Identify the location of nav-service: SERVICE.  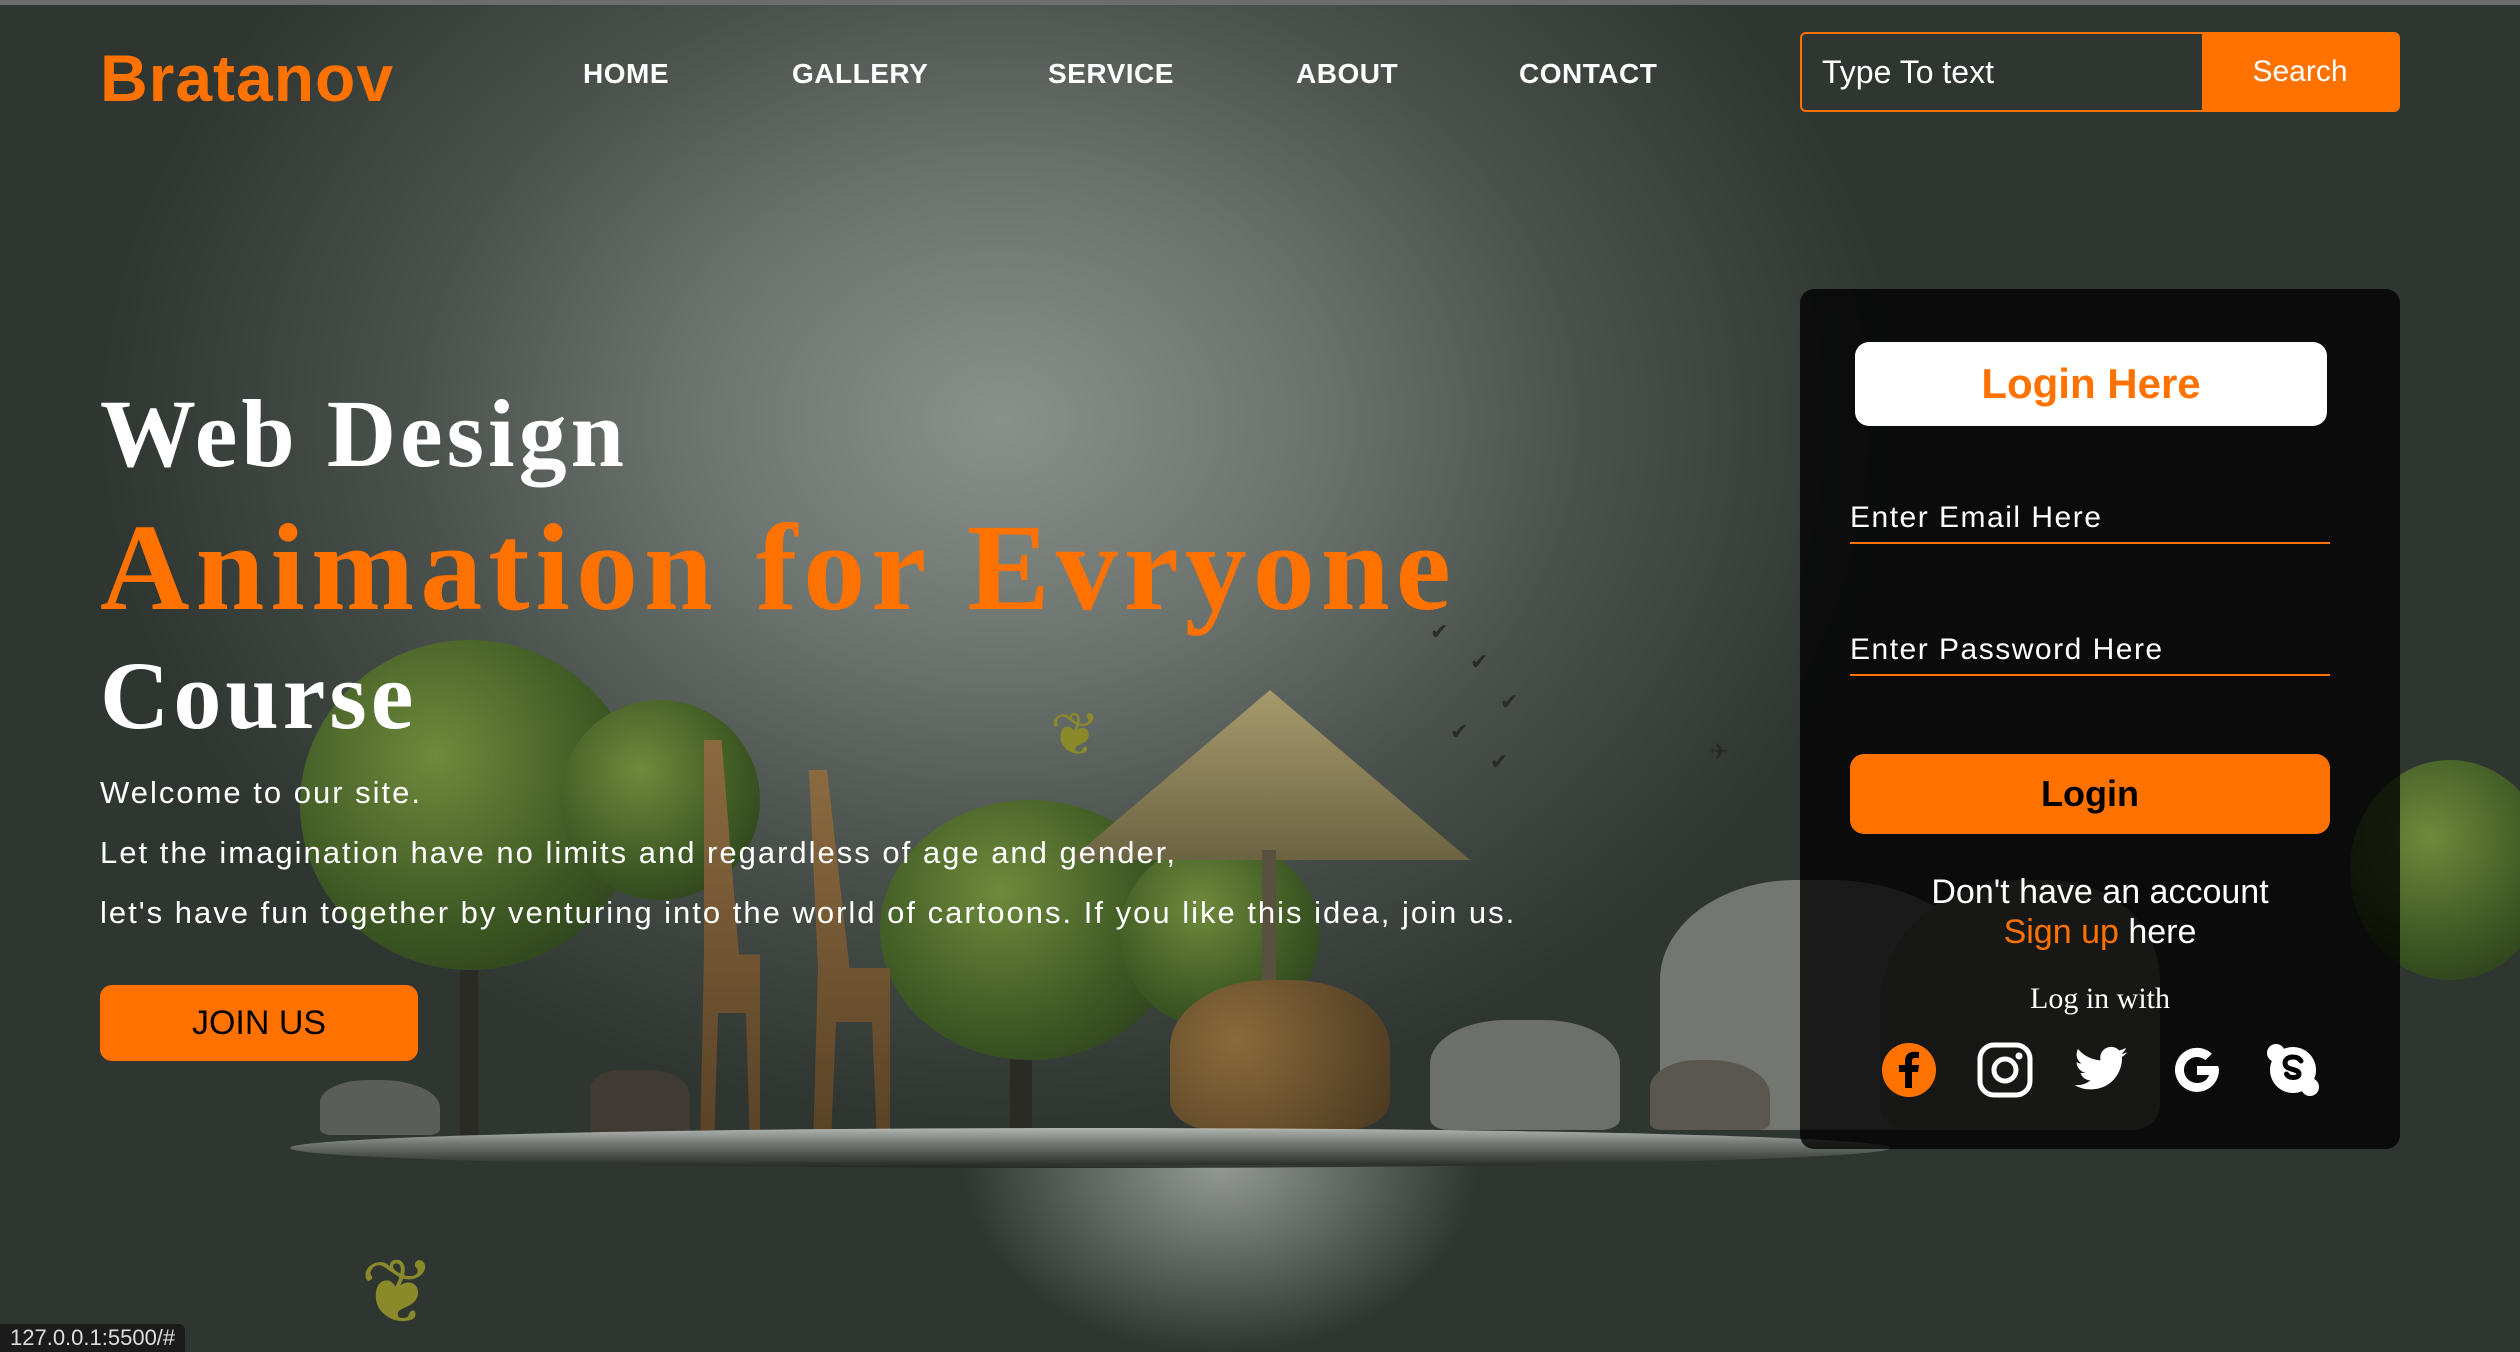
(1111, 74).